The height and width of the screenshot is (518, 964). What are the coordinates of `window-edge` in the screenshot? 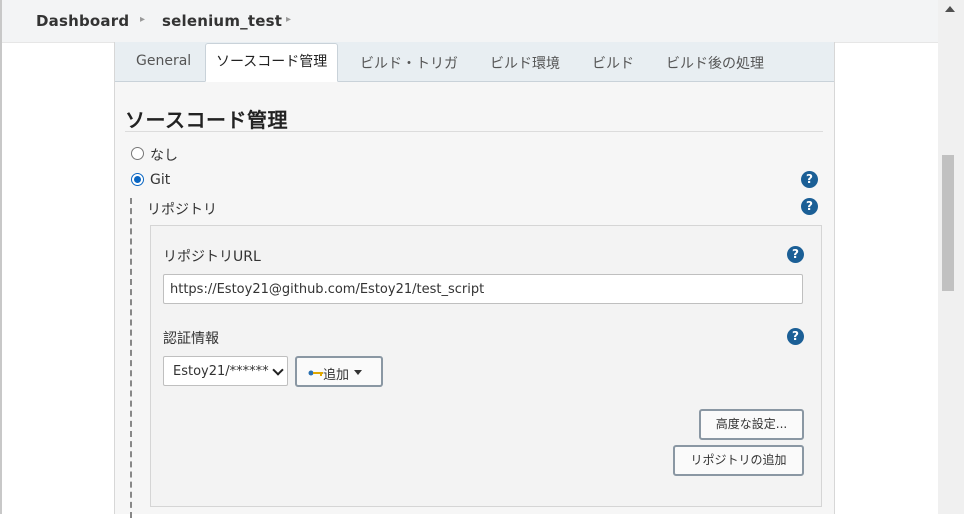 It's located at (1, 257).